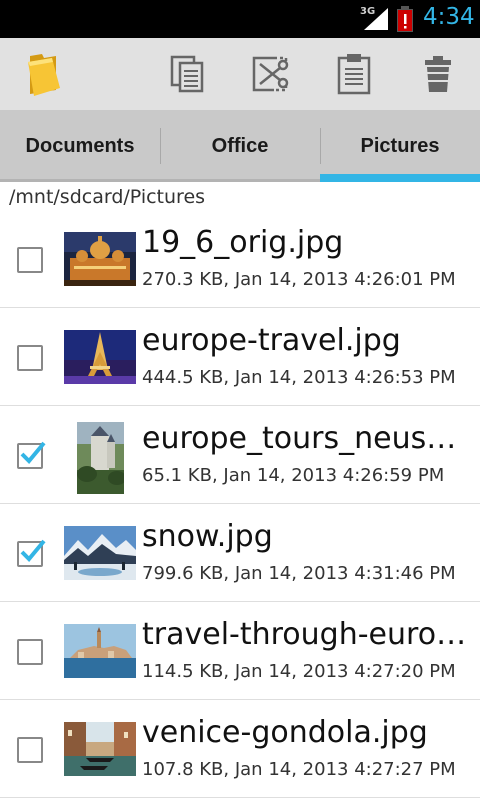 This screenshot has height=800, width=480. What do you see at coordinates (187, 74) in the screenshot?
I see `copy-icon` at bounding box center [187, 74].